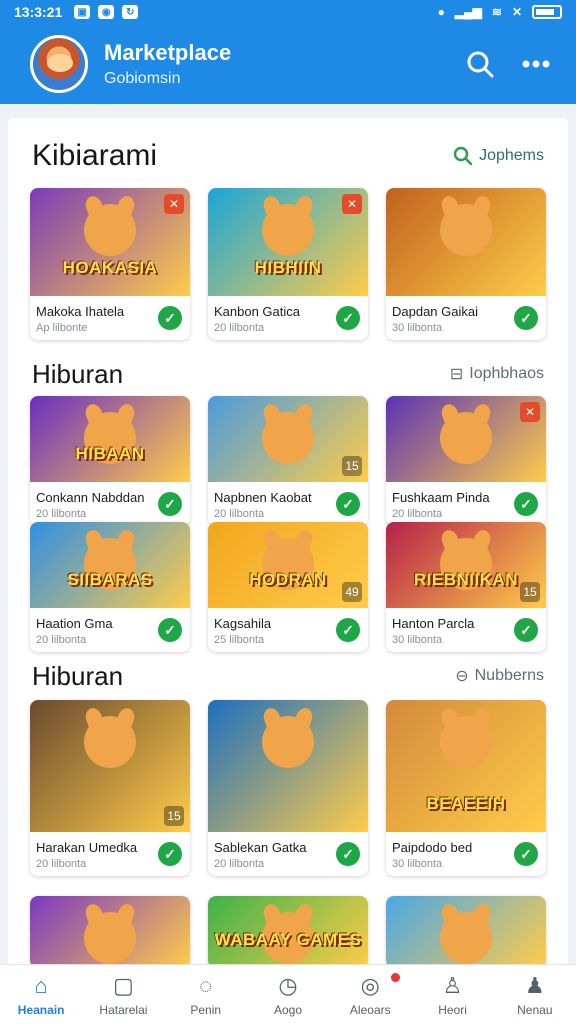 The image size is (576, 1024). Describe the element at coordinates (534, 985) in the screenshot. I see `profile-icon: ♟` at that location.